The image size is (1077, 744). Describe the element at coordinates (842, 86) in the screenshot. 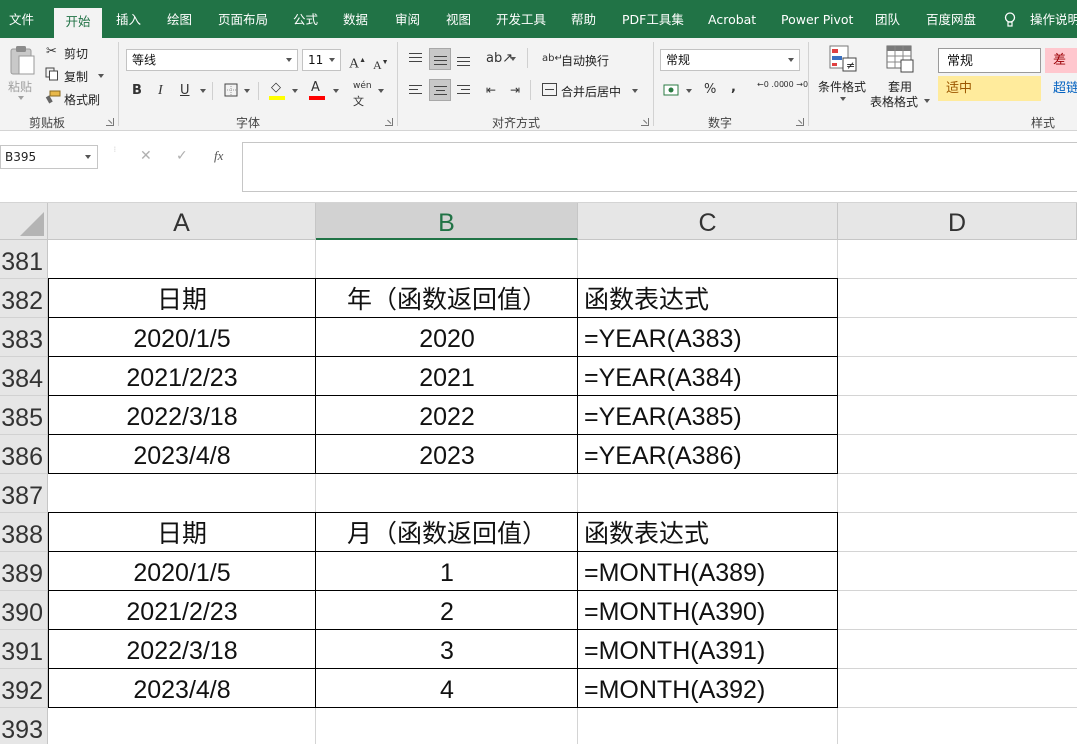

I see `conditional-formatting-button: 条件格式` at that location.